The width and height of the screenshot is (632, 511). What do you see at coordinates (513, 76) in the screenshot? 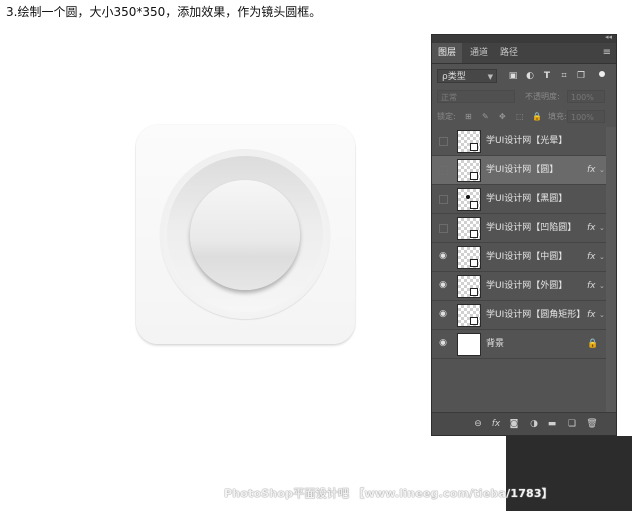
I see `image-filter-icon: ▣` at bounding box center [513, 76].